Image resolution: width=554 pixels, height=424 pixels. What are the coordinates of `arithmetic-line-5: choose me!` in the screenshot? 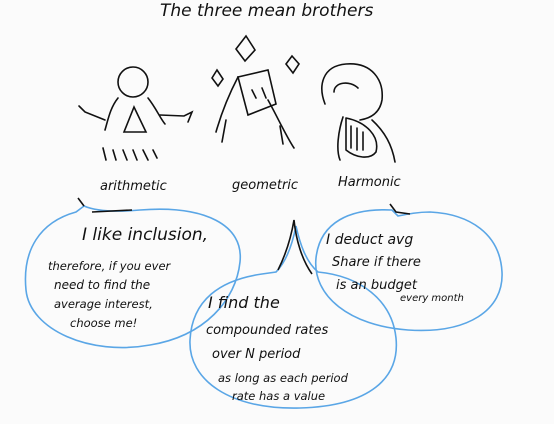 It's located at (103, 323).